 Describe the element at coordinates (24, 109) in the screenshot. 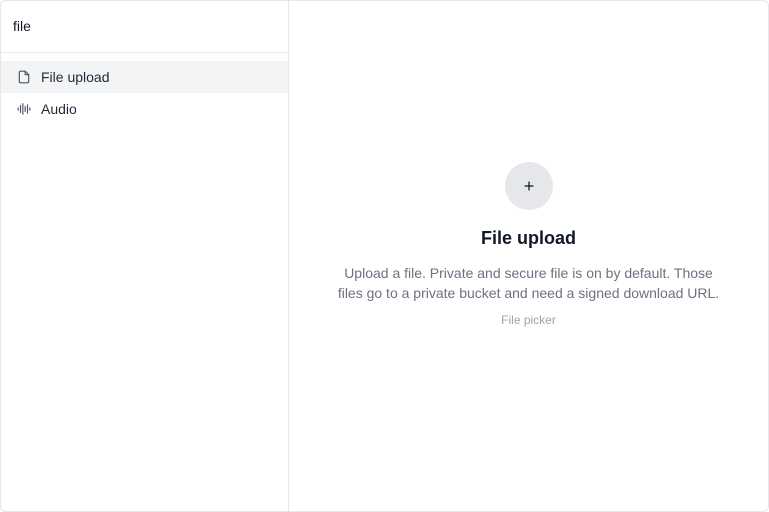

I see `audio-waveform-icon` at that location.